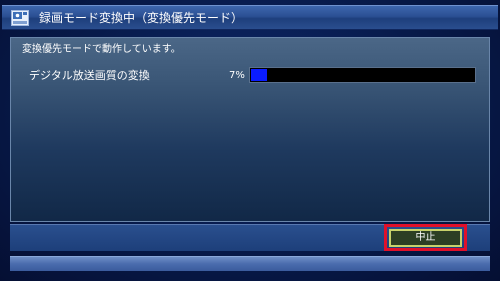  I want to click on progress-bar, so click(362, 75).